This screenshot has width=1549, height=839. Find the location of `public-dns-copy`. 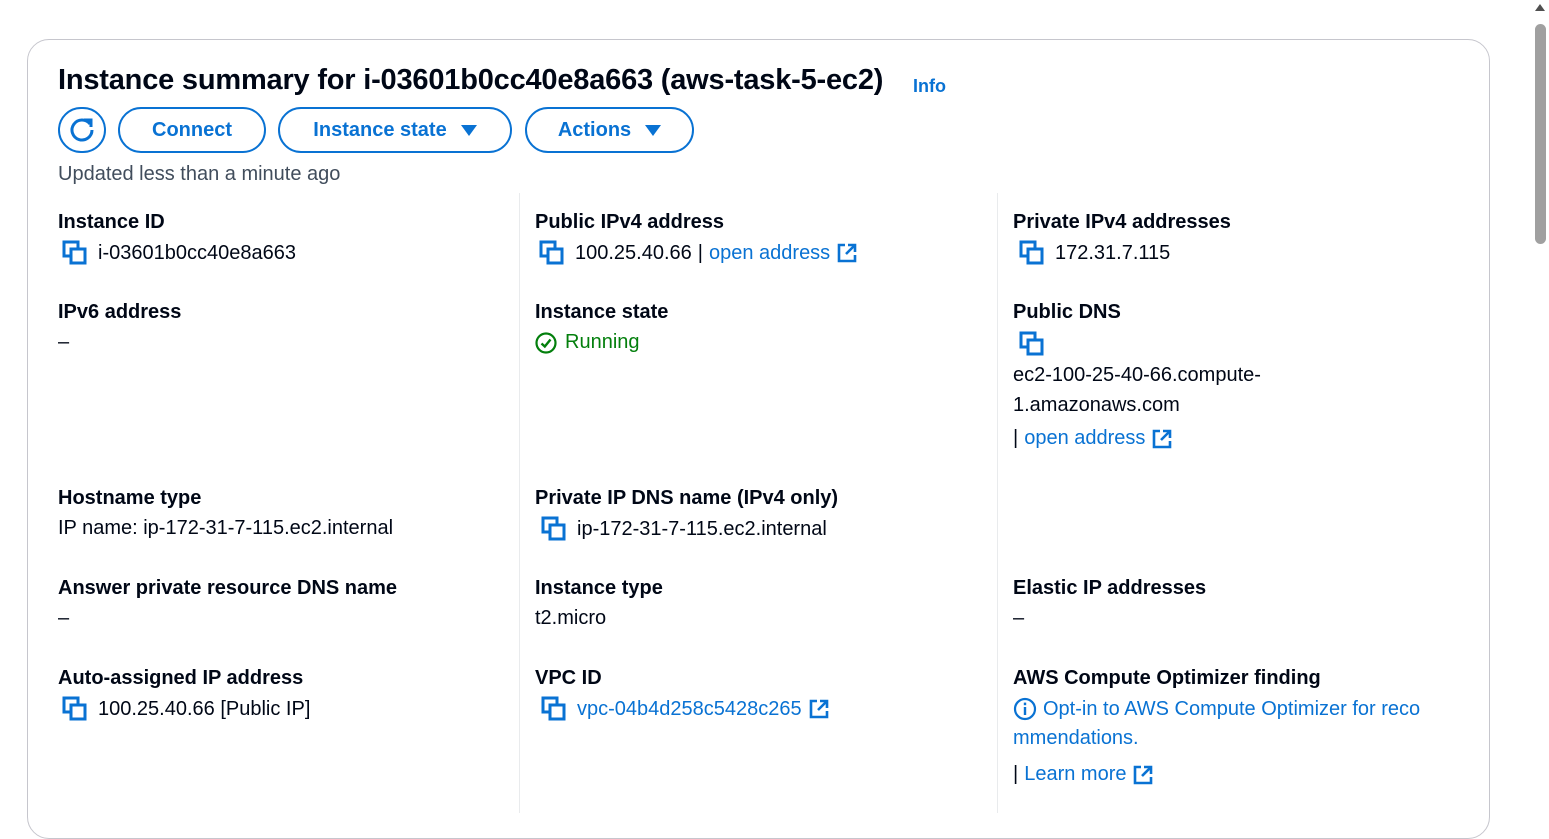

public-dns-copy is located at coordinates (1037, 344).